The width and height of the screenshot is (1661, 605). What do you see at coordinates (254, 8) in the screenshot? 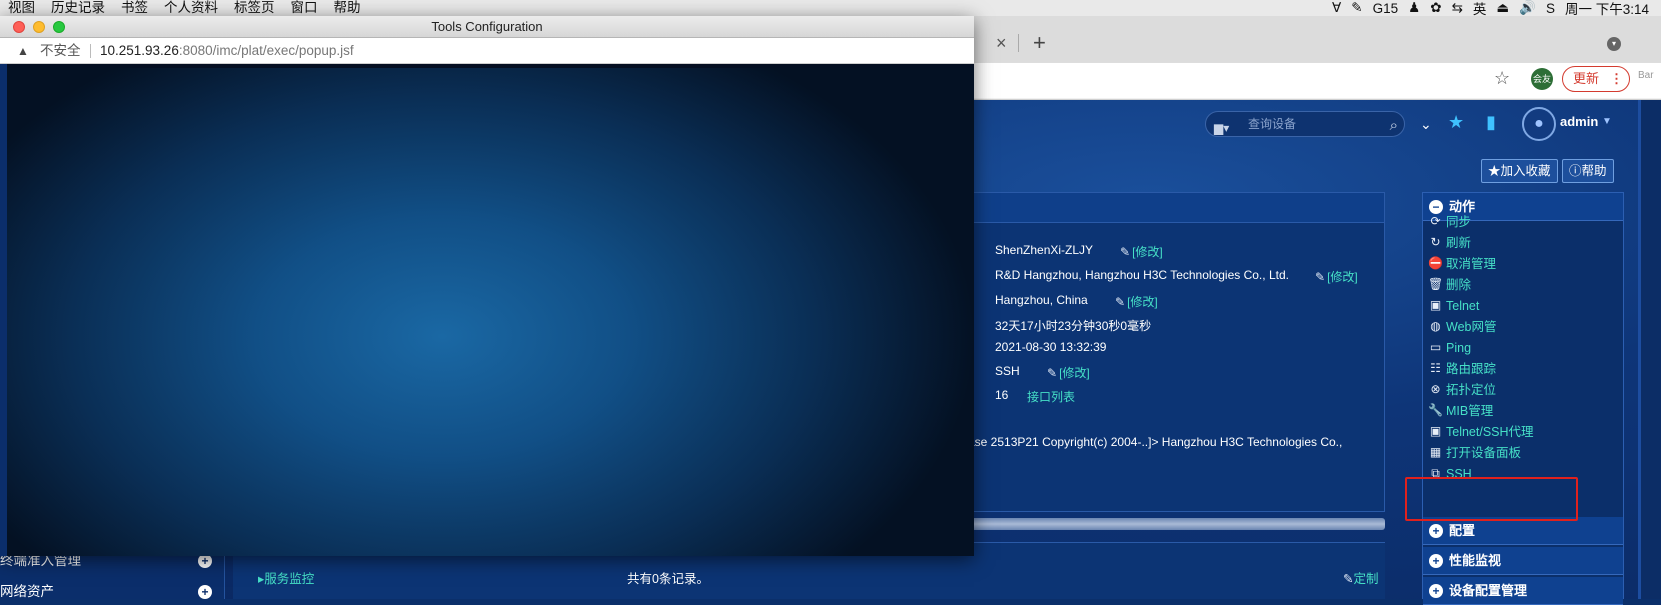
I see `menu-tabs: 标签页` at bounding box center [254, 8].